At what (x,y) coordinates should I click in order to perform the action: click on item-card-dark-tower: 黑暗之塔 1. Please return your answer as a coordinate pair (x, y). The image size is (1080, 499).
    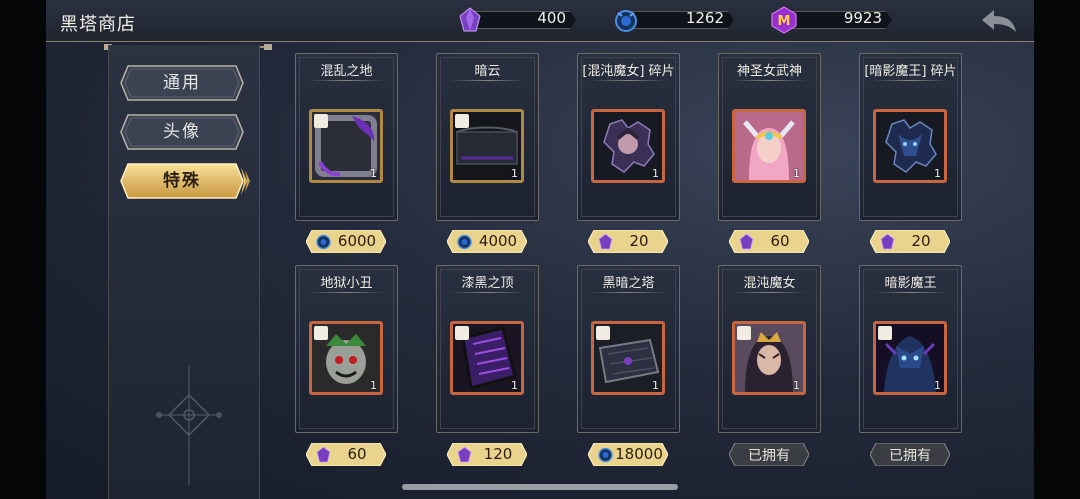
    Looking at the image, I should click on (628, 349).